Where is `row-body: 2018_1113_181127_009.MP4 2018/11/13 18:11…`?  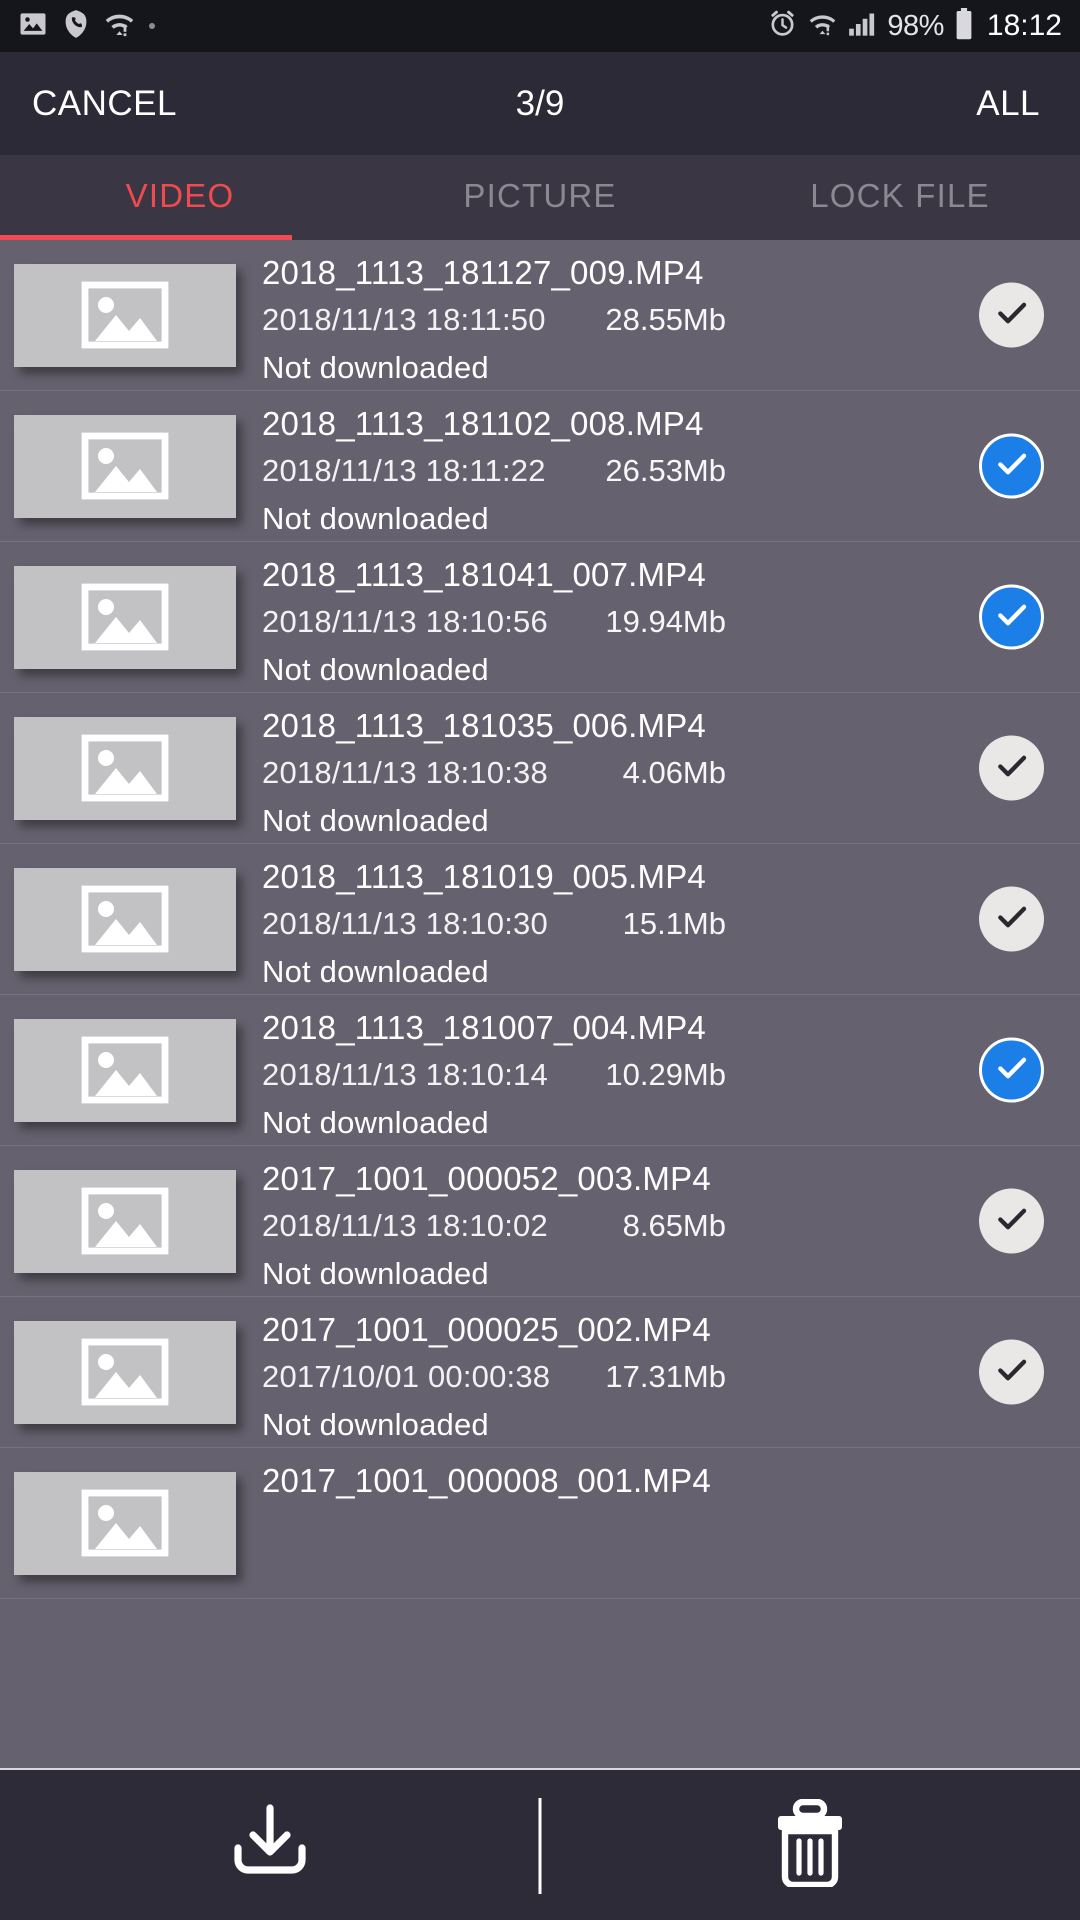
row-body: 2018_1113_181127_009.MP4 2018/11/13 18:11… is located at coordinates (658, 315).